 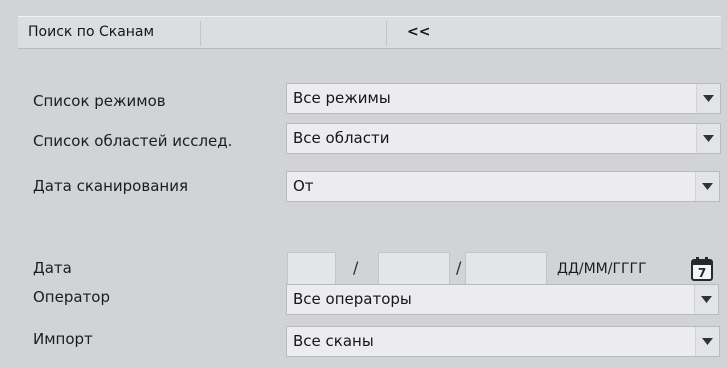 I want to click on regions-dropdown: Все области, so click(x=503, y=138).